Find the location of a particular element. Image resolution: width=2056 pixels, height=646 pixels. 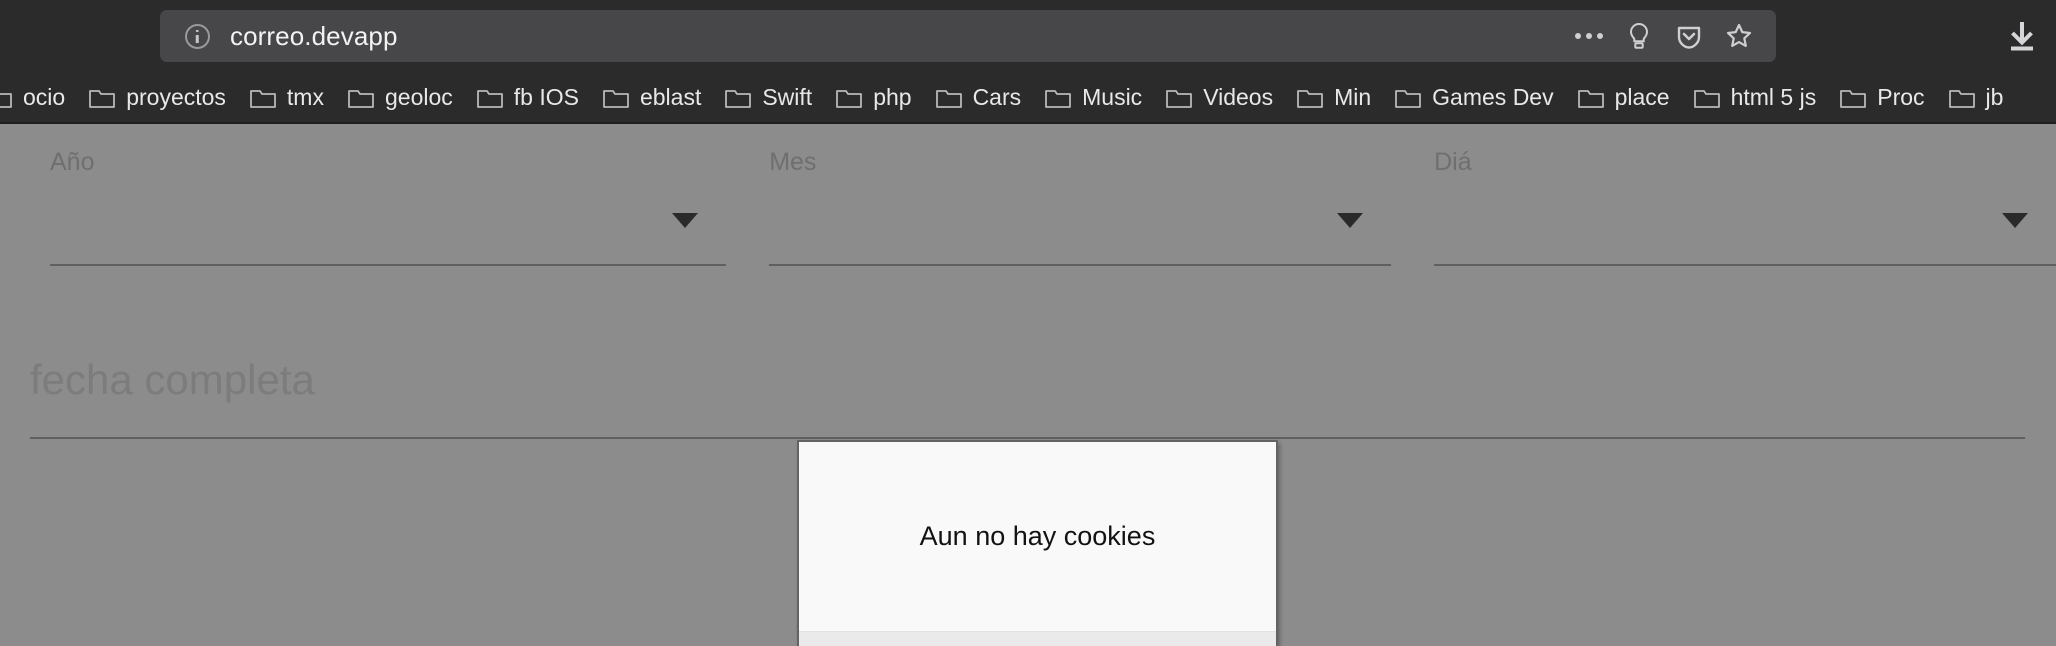

bookmark-label: proyectos is located at coordinates (176, 96).